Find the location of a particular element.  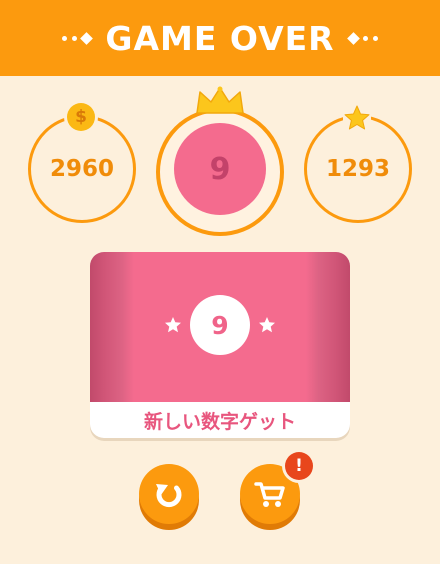

game-over-title: GAME OVER is located at coordinates (220, 38).